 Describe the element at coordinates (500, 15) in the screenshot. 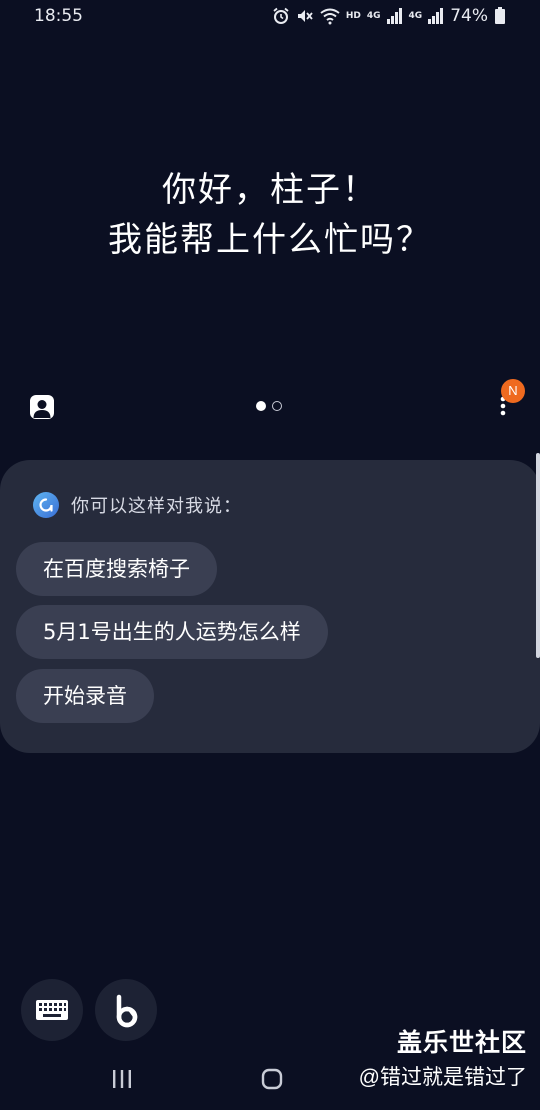

I see `battery-icon` at that location.